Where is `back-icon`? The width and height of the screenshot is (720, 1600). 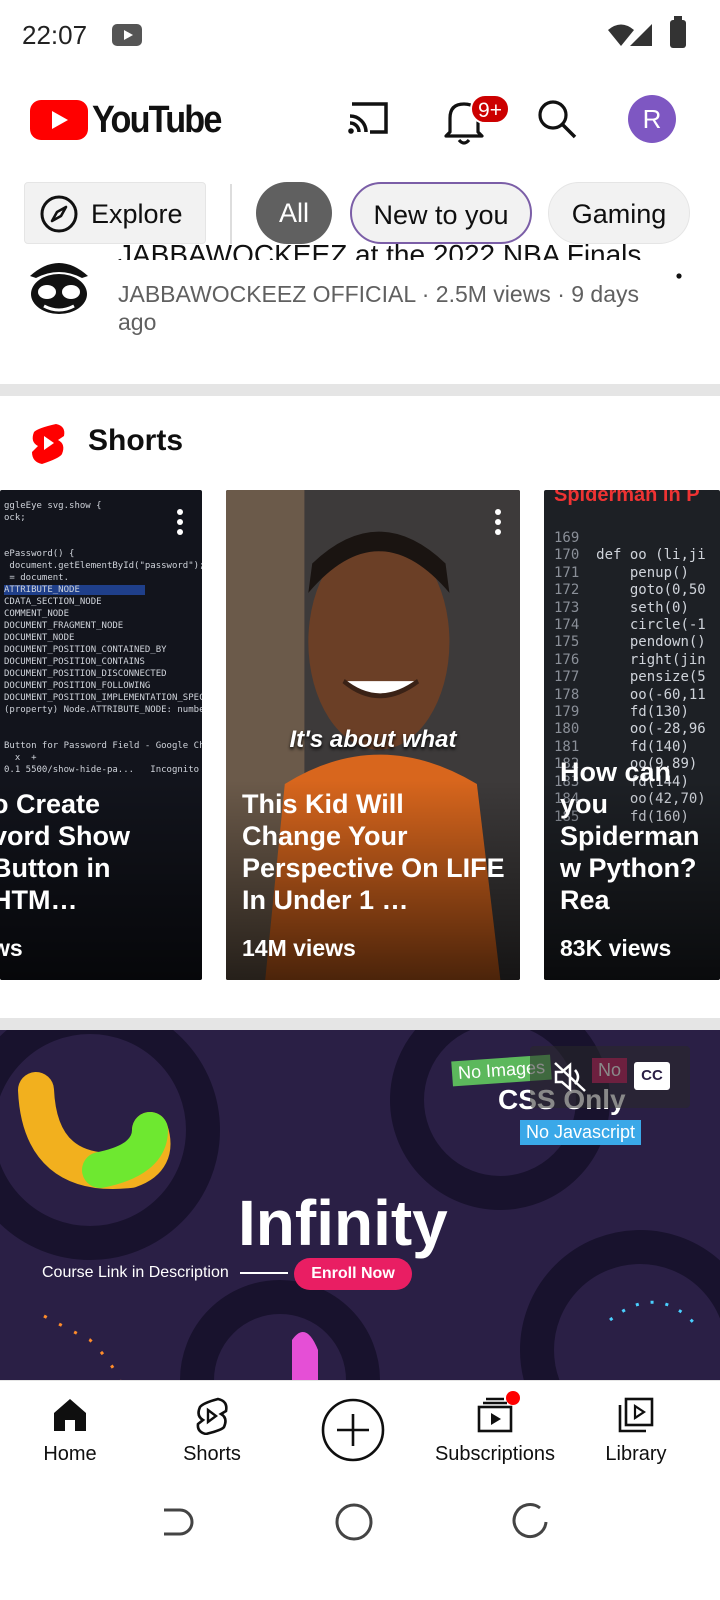
back-icon is located at coordinates (176, 1522).